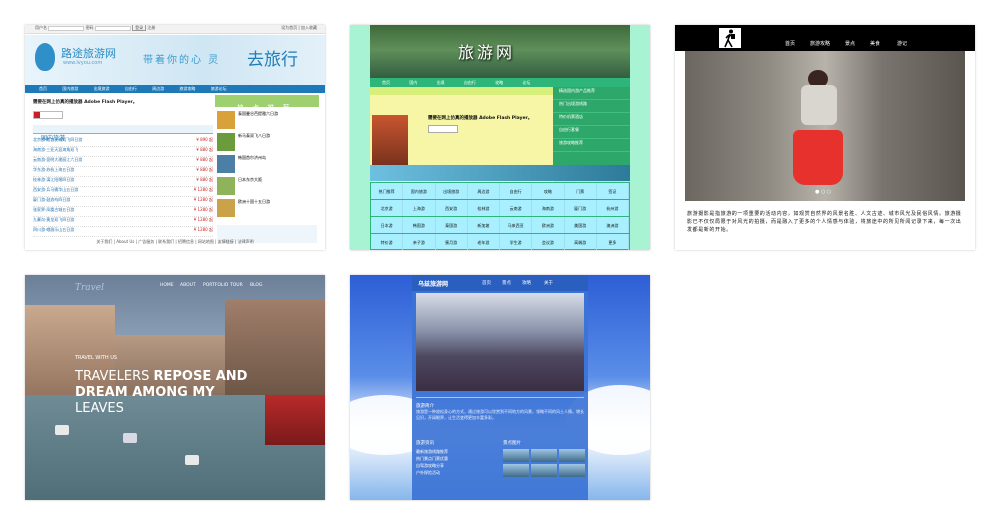 The image size is (1000, 525). I want to click on news-item: 户外探险活动, so click(458, 472).